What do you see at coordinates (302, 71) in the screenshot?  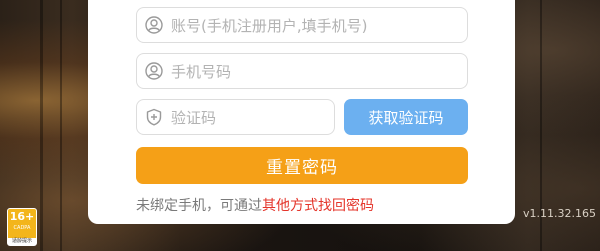 I see `phone-input: 手机号码` at bounding box center [302, 71].